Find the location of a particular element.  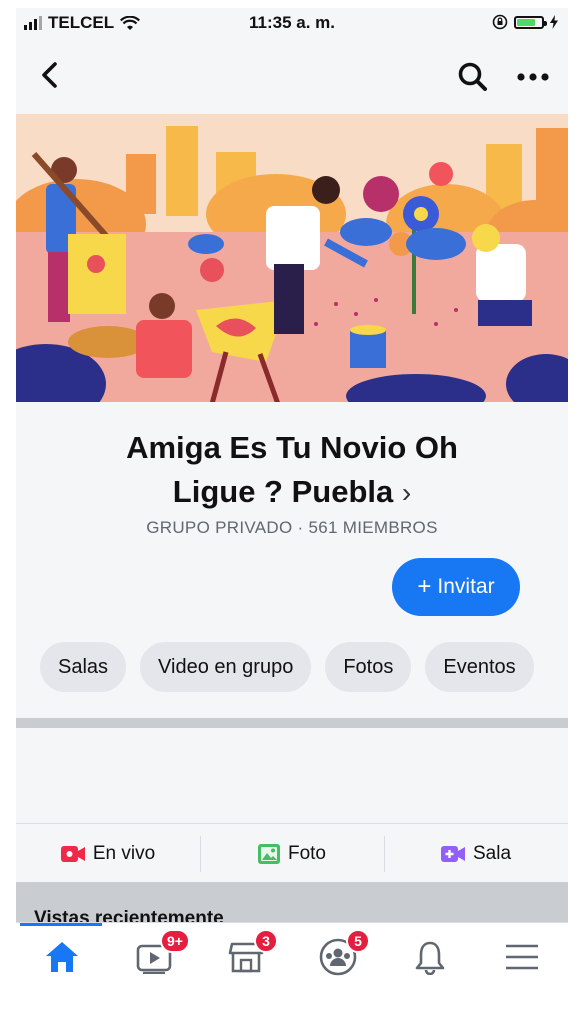

room-label: Sala is located at coordinates (492, 853).